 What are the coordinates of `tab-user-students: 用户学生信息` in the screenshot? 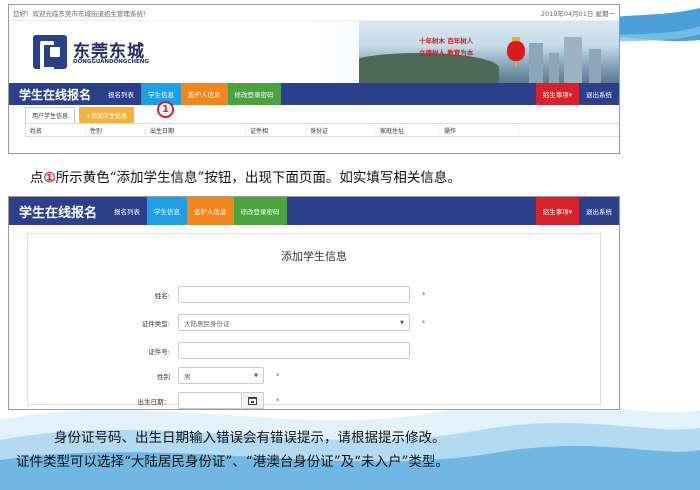 It's located at (50, 115).